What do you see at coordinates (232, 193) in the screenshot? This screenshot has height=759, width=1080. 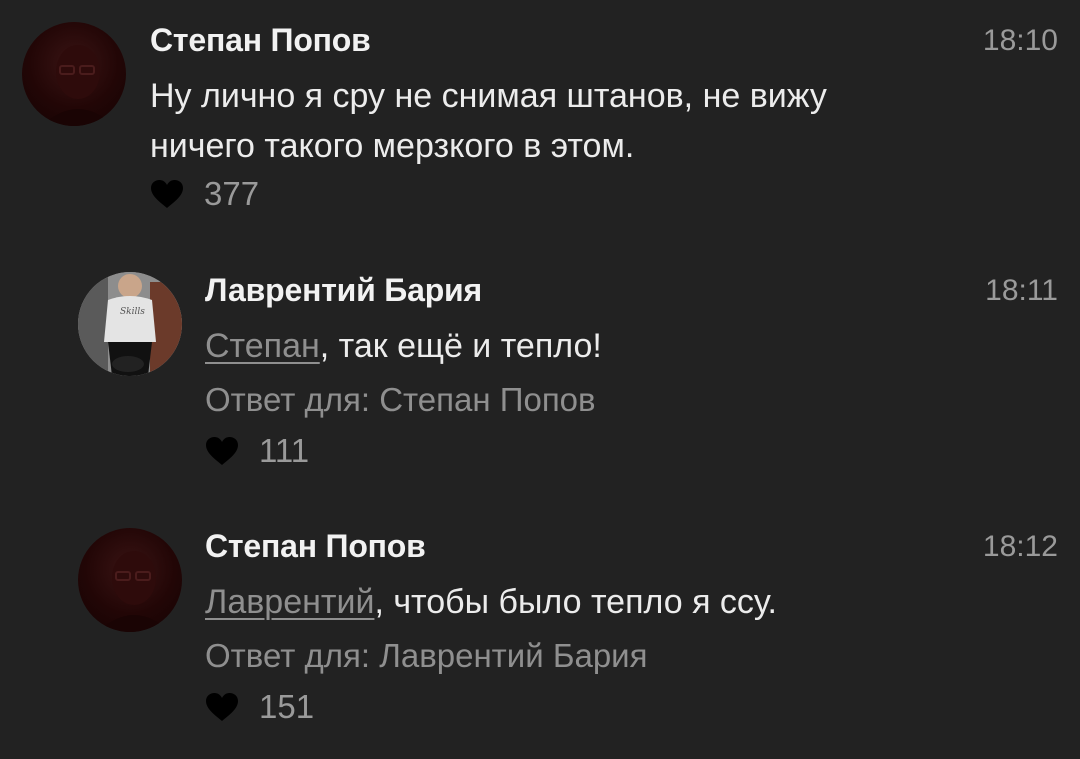 I see `like-count: 377` at bounding box center [232, 193].